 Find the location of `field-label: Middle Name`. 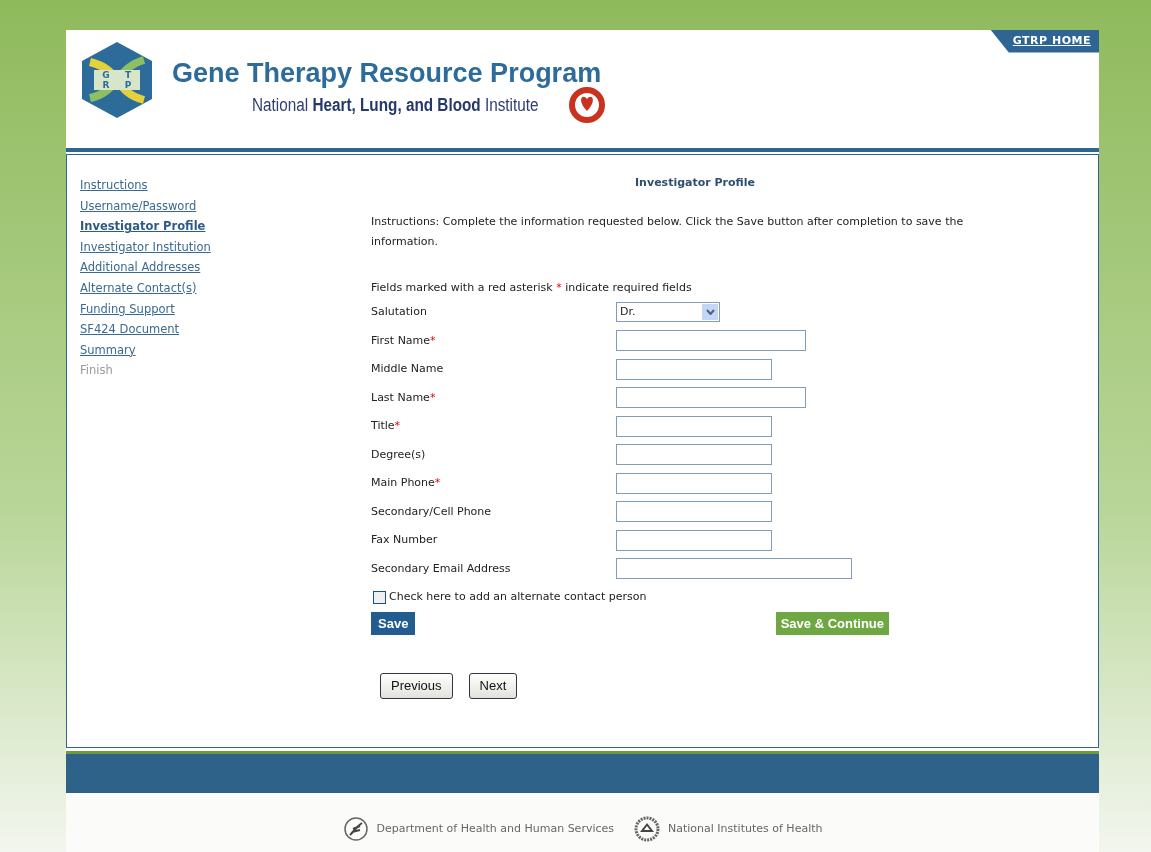

field-label: Middle Name is located at coordinates (407, 368).